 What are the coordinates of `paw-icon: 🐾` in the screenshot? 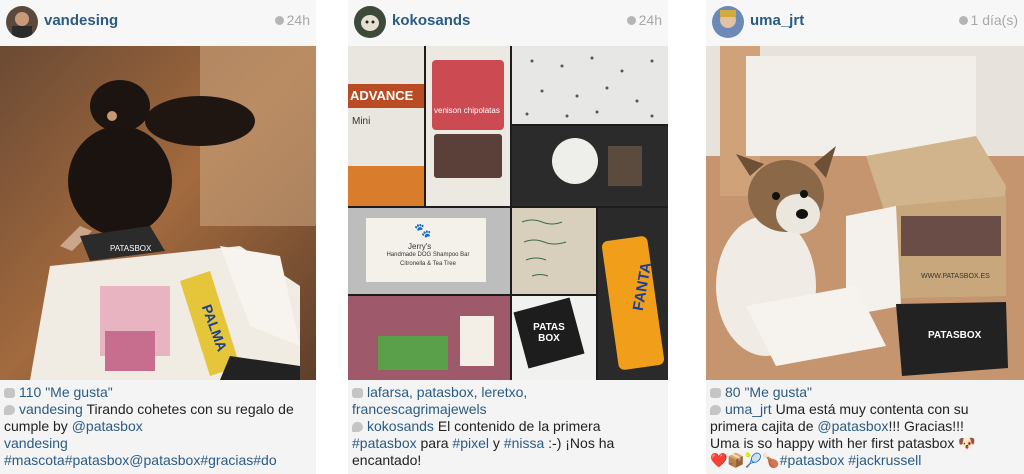 It's located at (423, 230).